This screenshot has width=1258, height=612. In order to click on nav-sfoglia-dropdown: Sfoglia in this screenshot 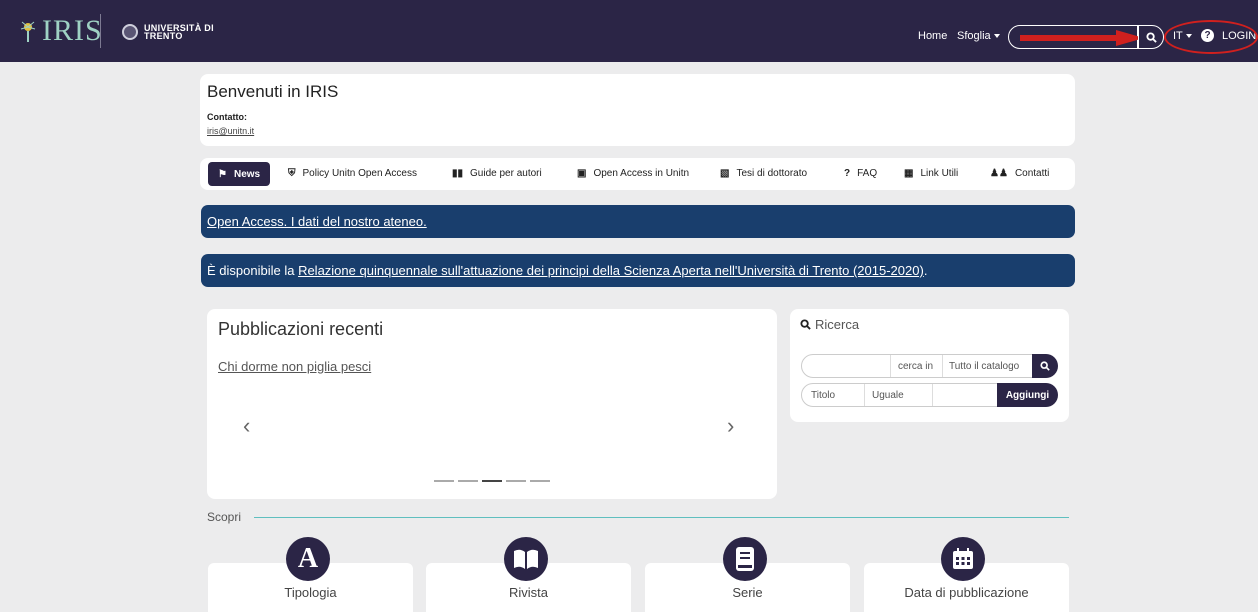, I will do `click(978, 36)`.